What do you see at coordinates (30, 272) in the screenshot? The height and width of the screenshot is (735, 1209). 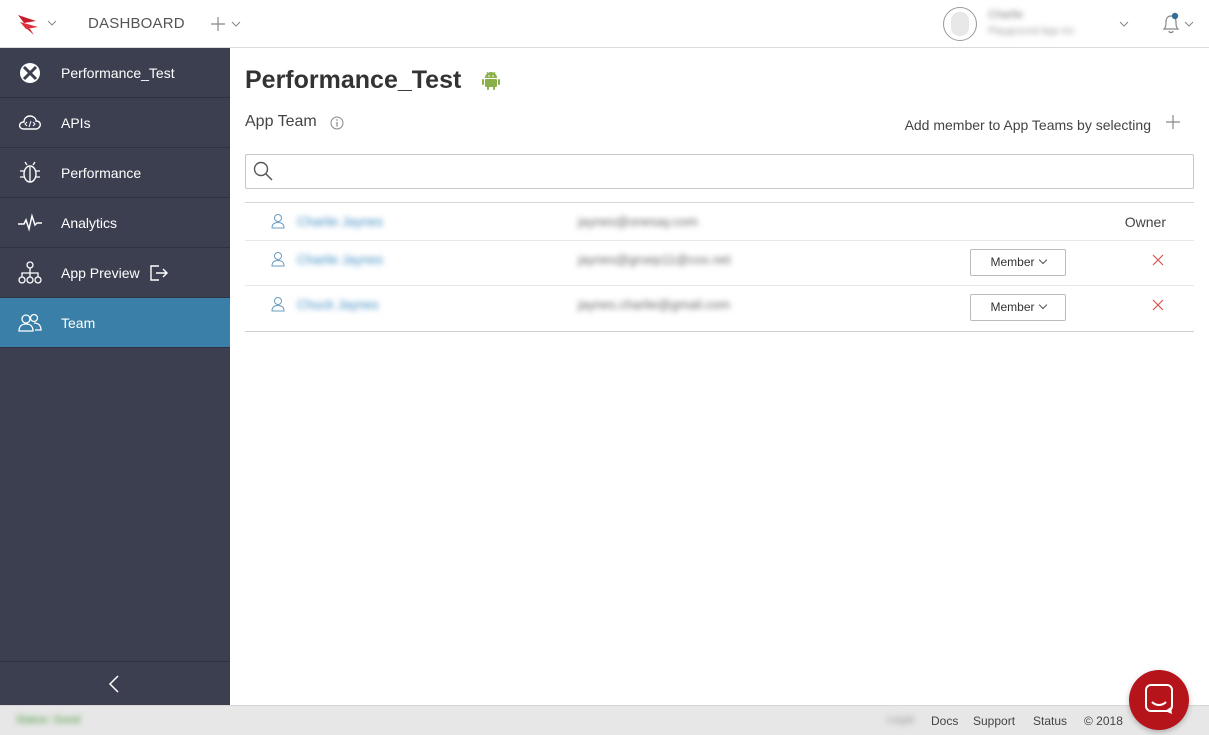 I see `sitemap-icon` at bounding box center [30, 272].